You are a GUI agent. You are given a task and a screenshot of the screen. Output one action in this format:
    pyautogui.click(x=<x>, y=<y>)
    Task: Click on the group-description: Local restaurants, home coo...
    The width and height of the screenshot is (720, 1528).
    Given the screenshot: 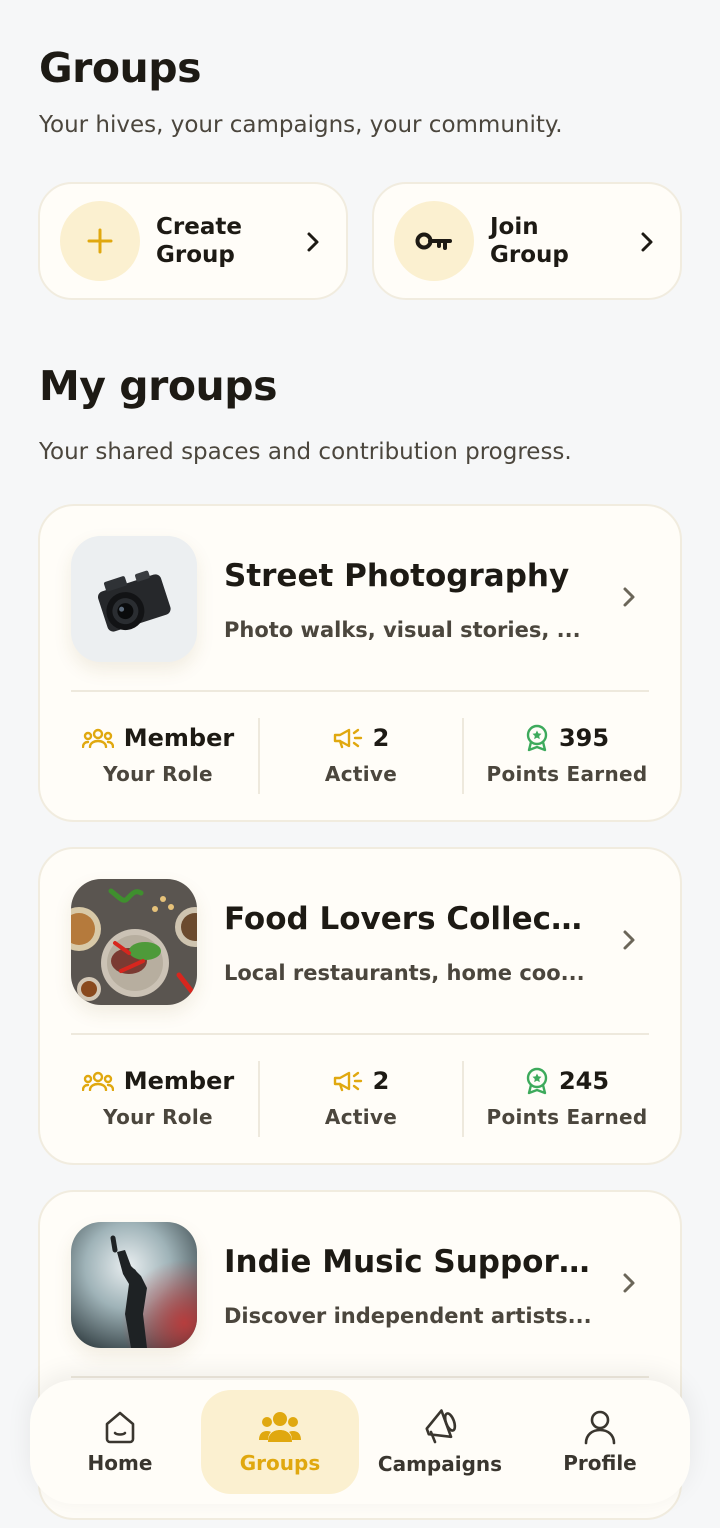 What is the action you would take?
    pyautogui.click(x=404, y=973)
    